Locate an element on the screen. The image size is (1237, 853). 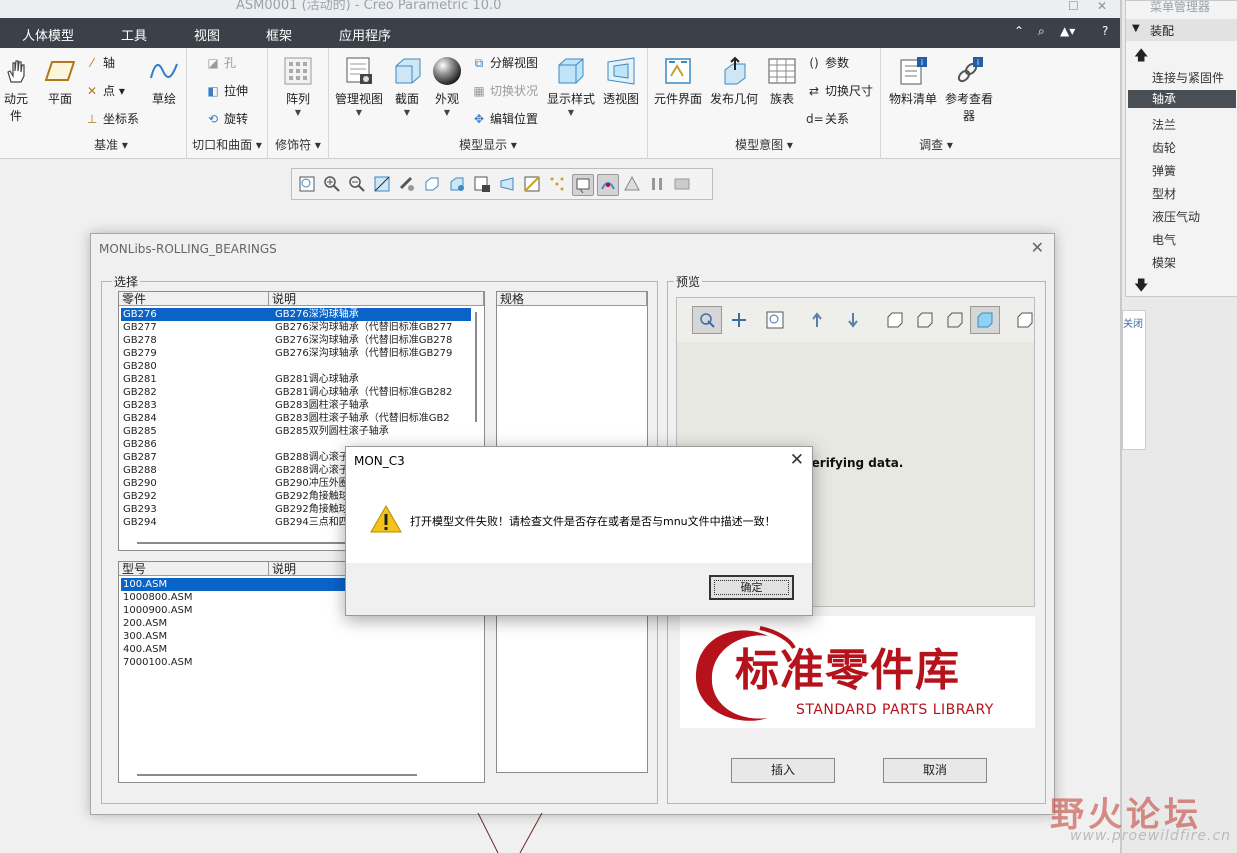
record-icon is located at coordinates (682, 184).